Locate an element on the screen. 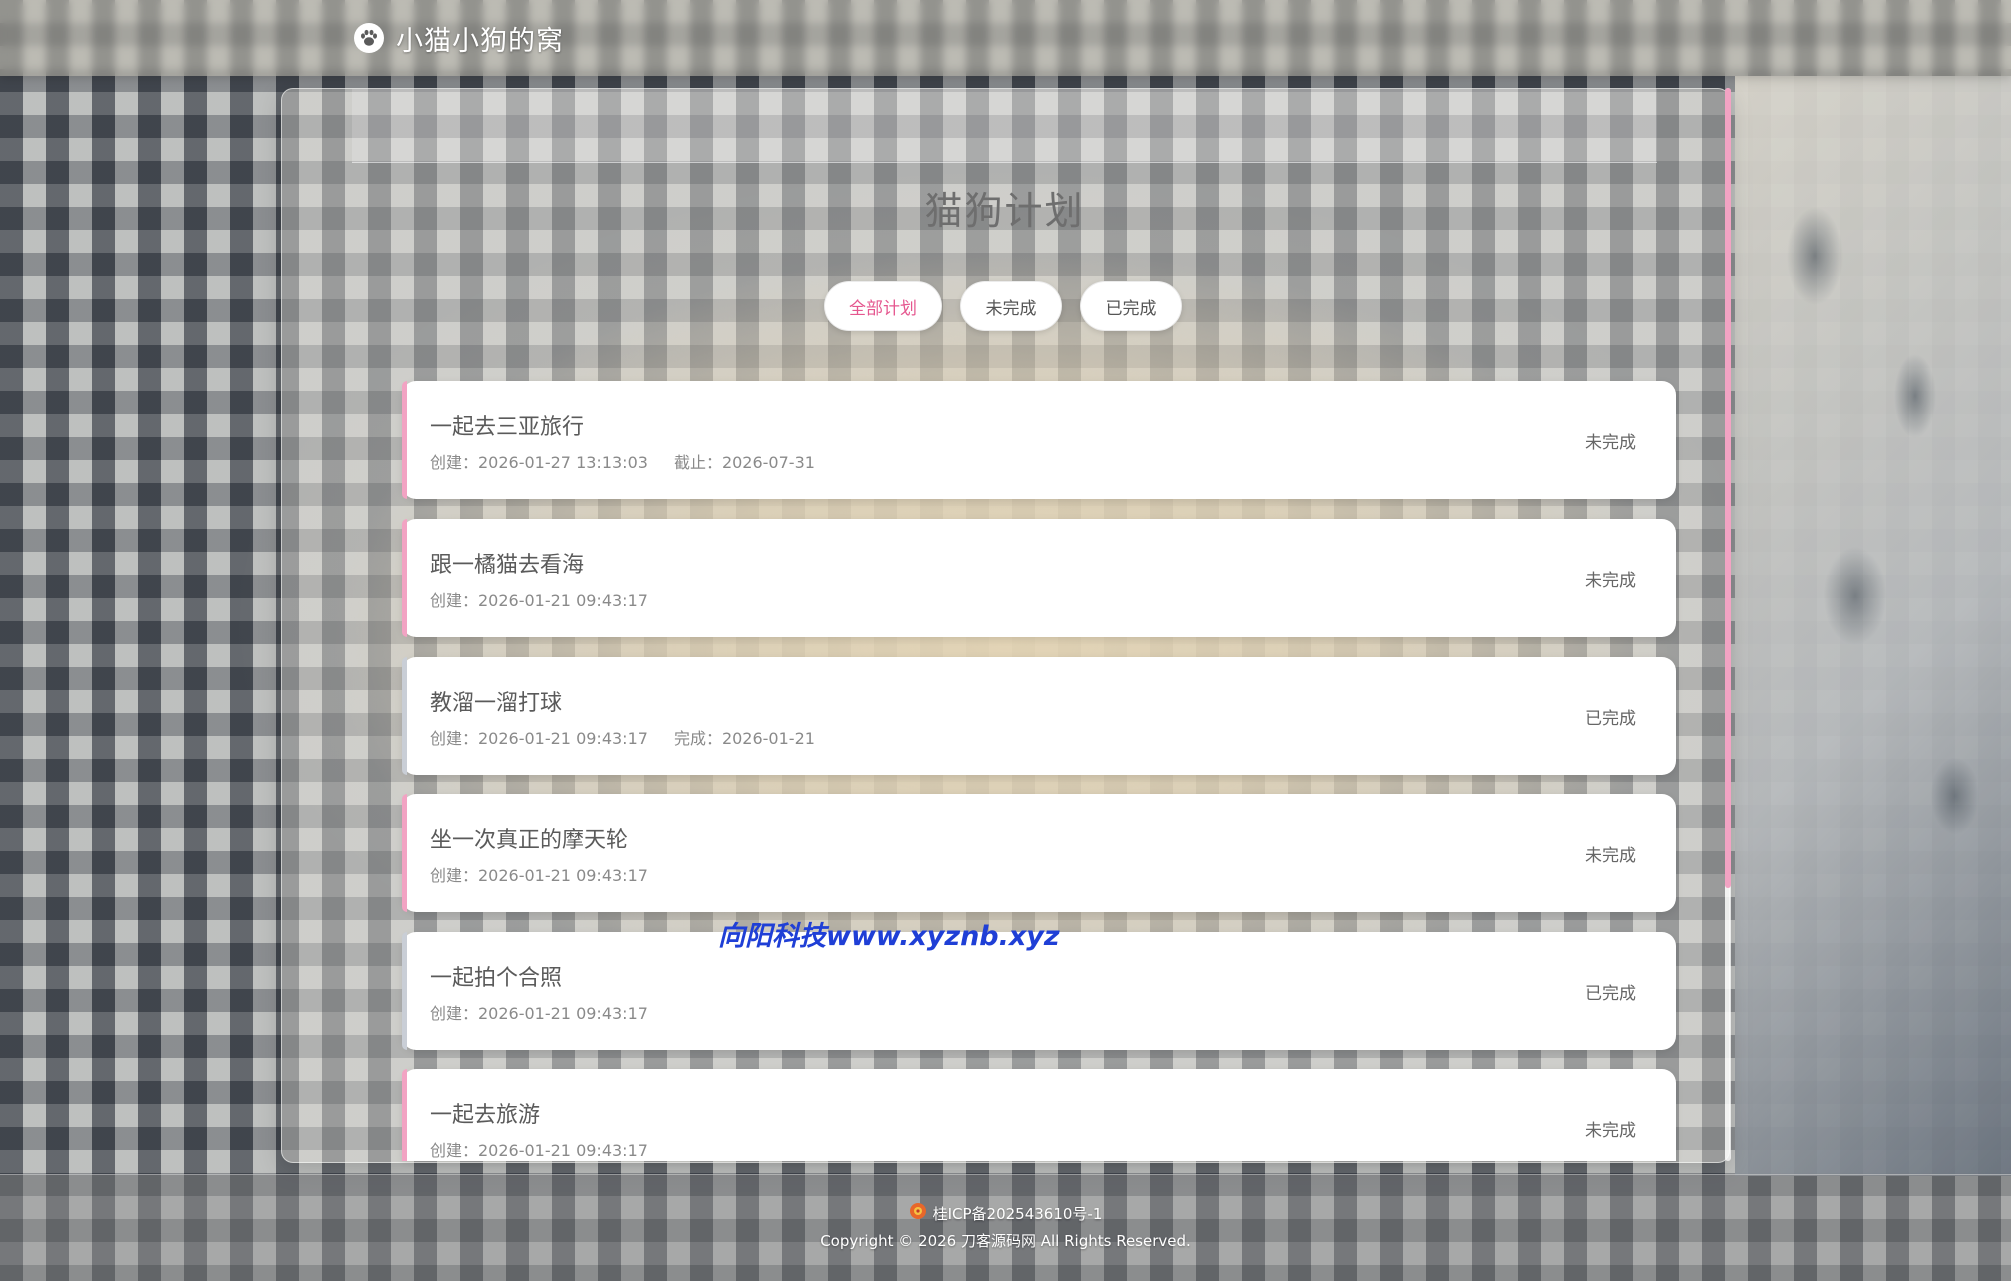 This screenshot has height=1281, width=2011. plan-title: 跟一橘猫去看海 is located at coordinates (507, 565).